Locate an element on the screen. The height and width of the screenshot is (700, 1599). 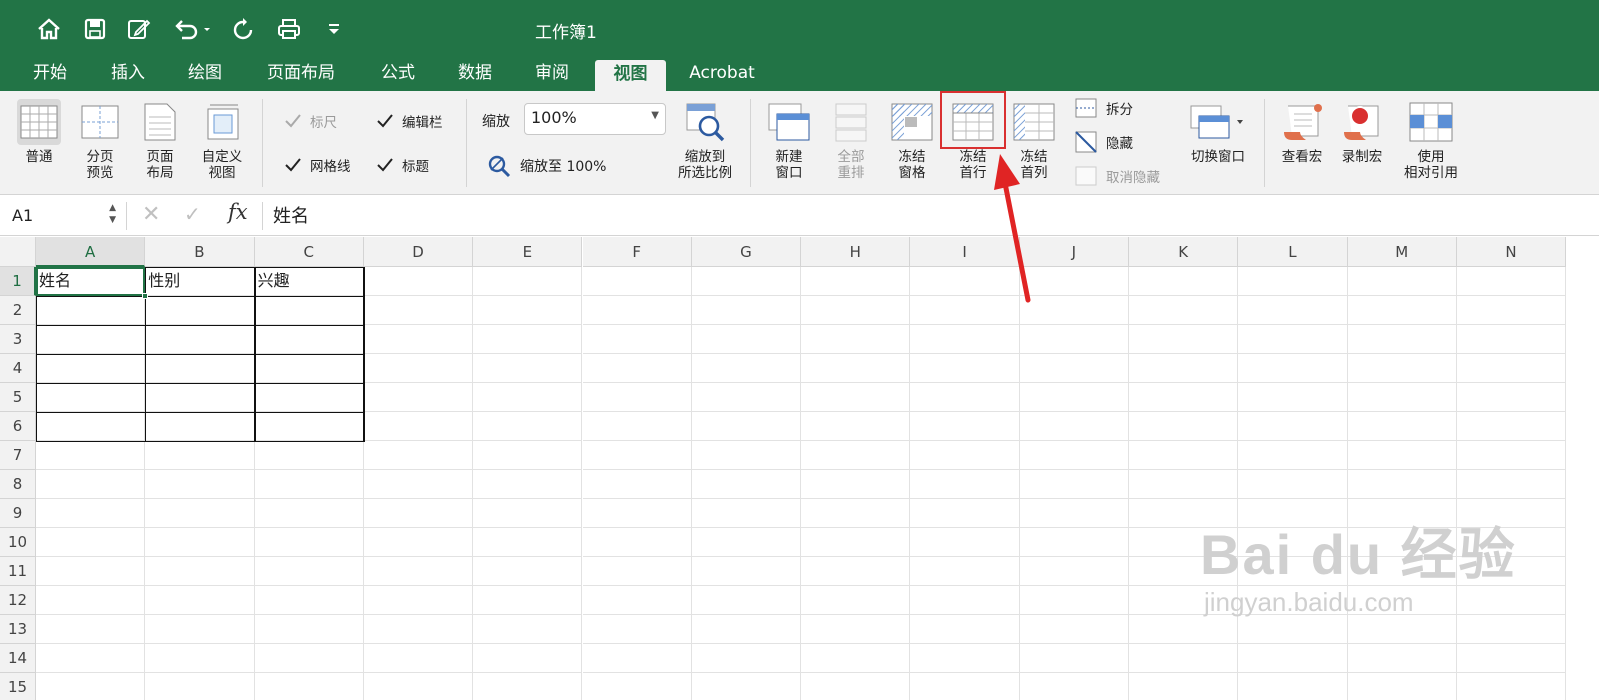
cell-c4 is located at coordinates (309, 368).